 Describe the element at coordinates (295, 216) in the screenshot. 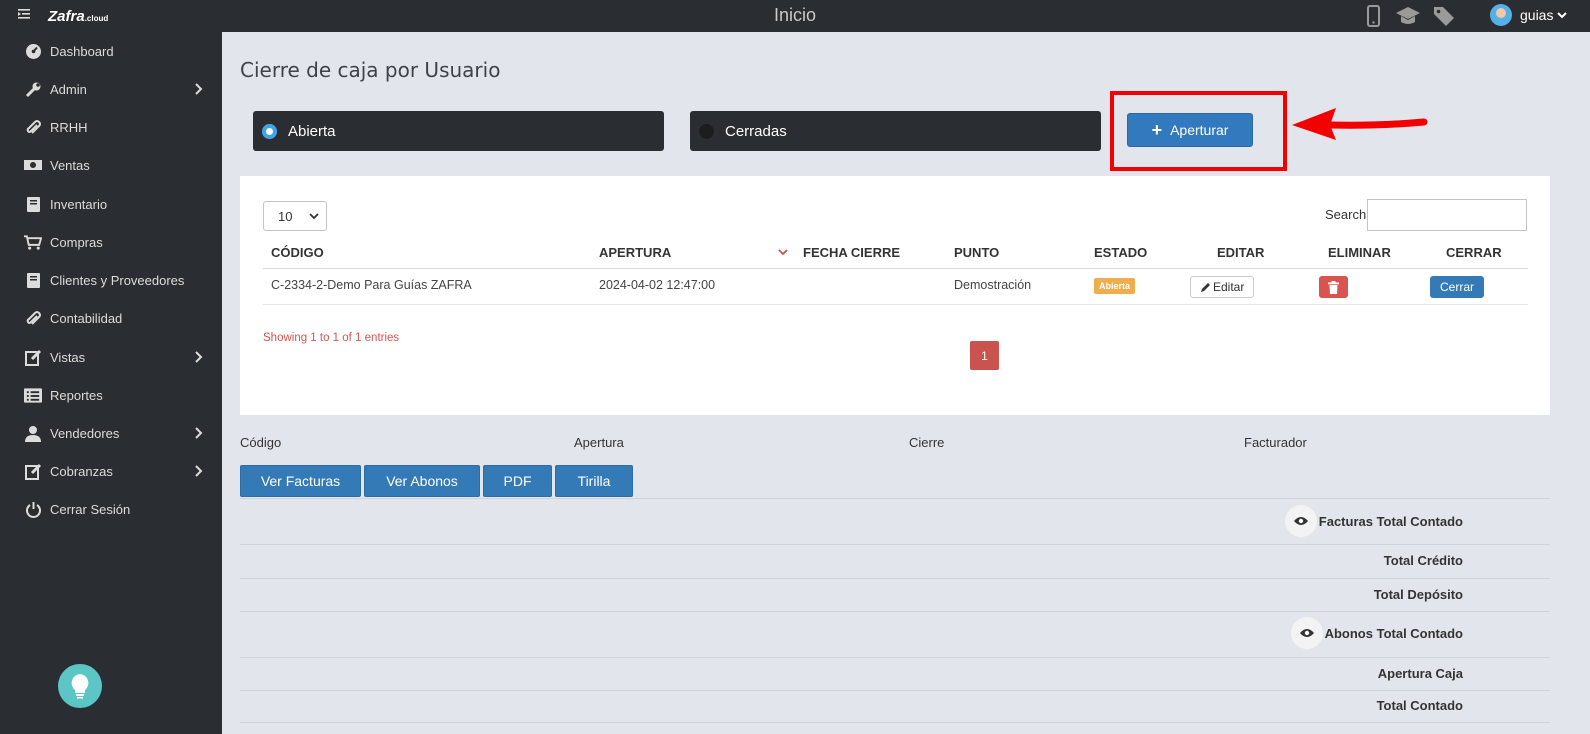

I see `page-length-select: 10` at that location.